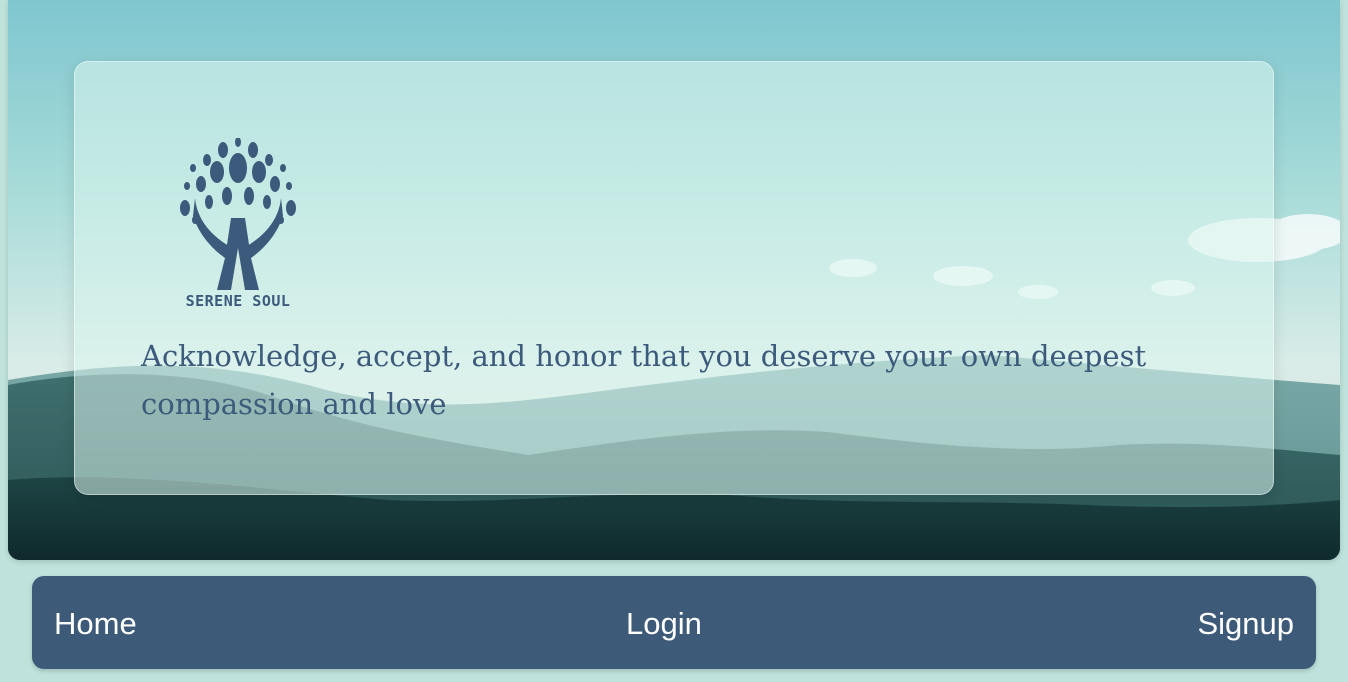 The height and width of the screenshot is (682, 1348). Describe the element at coordinates (238, 214) in the screenshot. I see `tree-hands-icon` at that location.